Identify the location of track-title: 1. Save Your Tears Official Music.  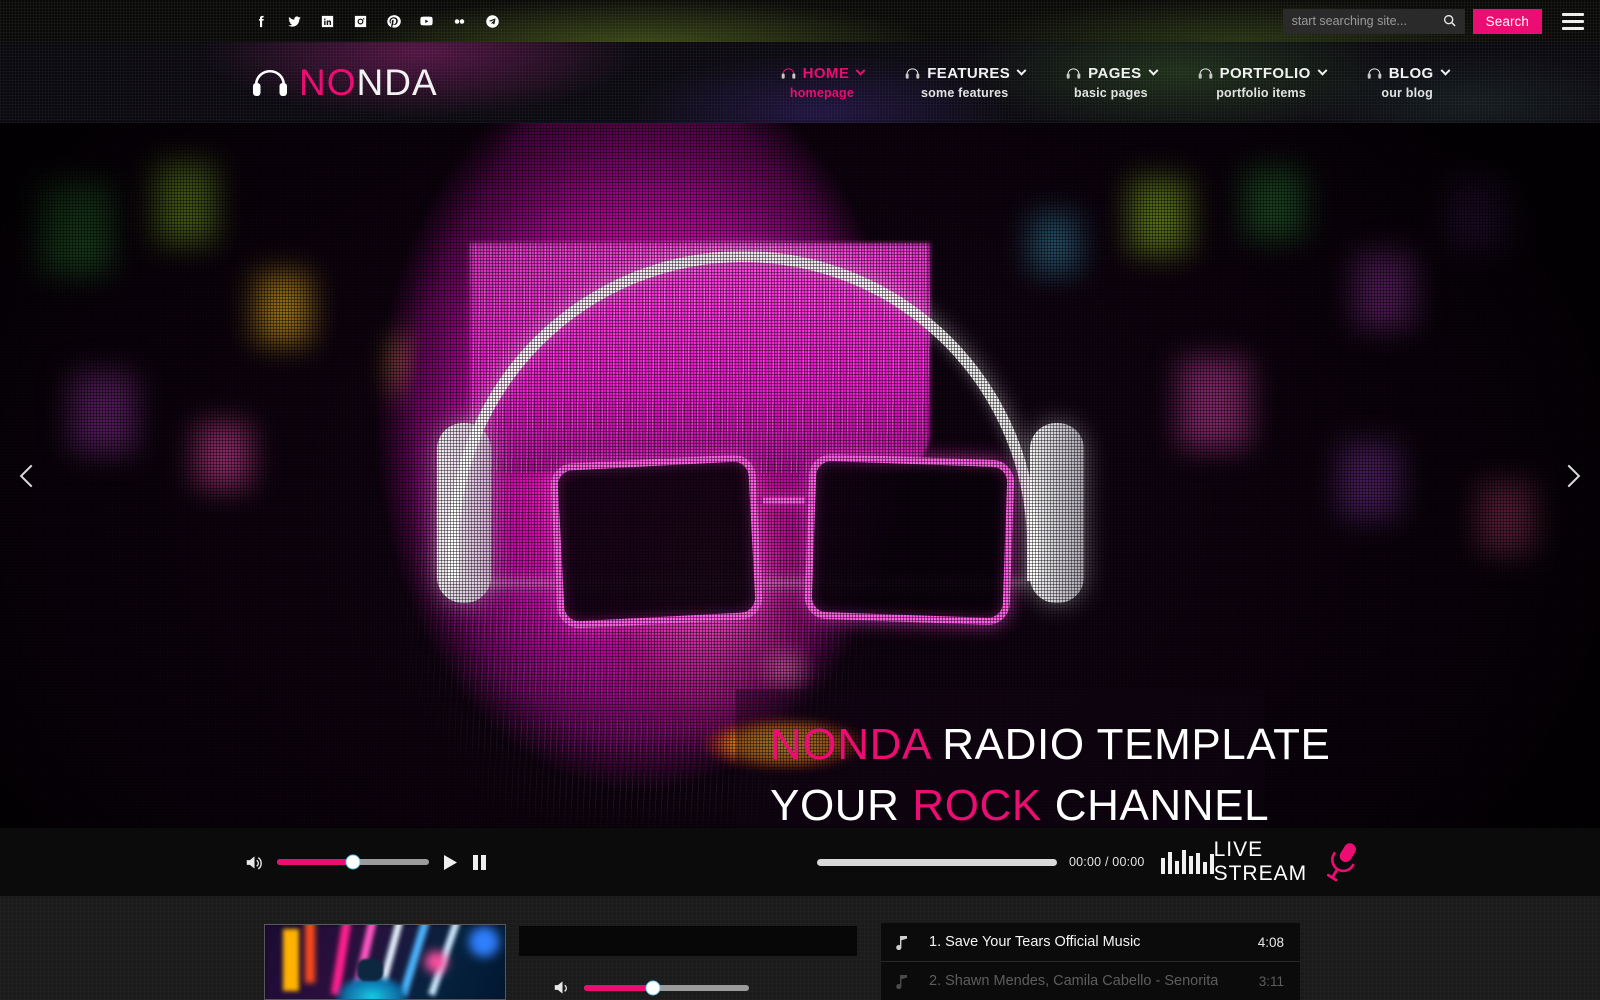
(1035, 942).